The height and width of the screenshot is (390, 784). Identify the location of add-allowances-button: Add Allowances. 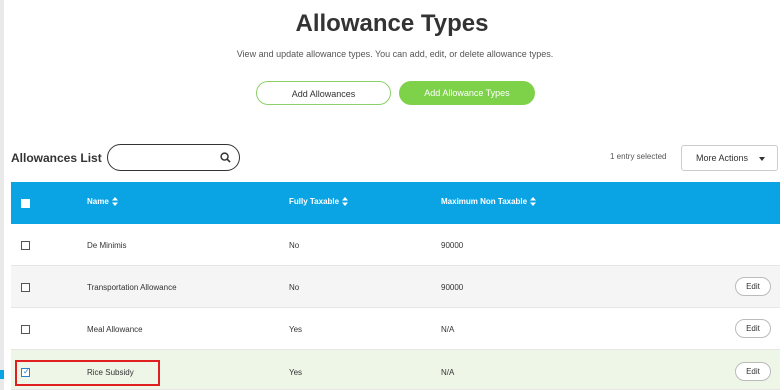
(323, 93).